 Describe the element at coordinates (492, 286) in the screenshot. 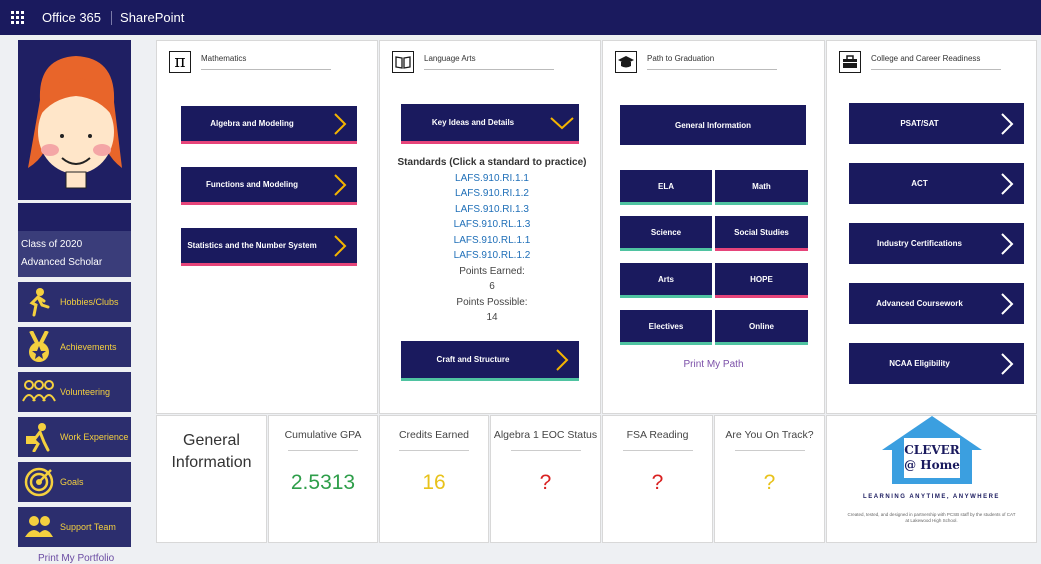

I see `points-earned-value: 6` at that location.